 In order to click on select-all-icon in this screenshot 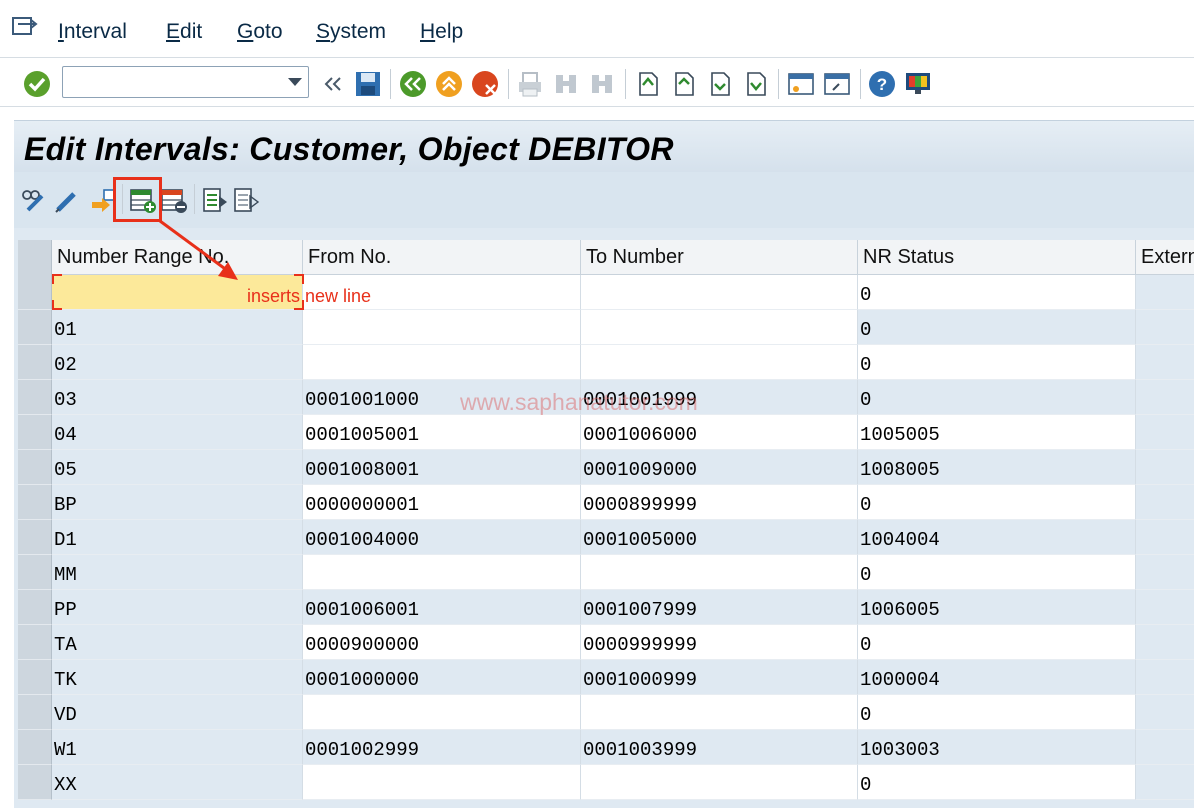, I will do `click(215, 200)`.